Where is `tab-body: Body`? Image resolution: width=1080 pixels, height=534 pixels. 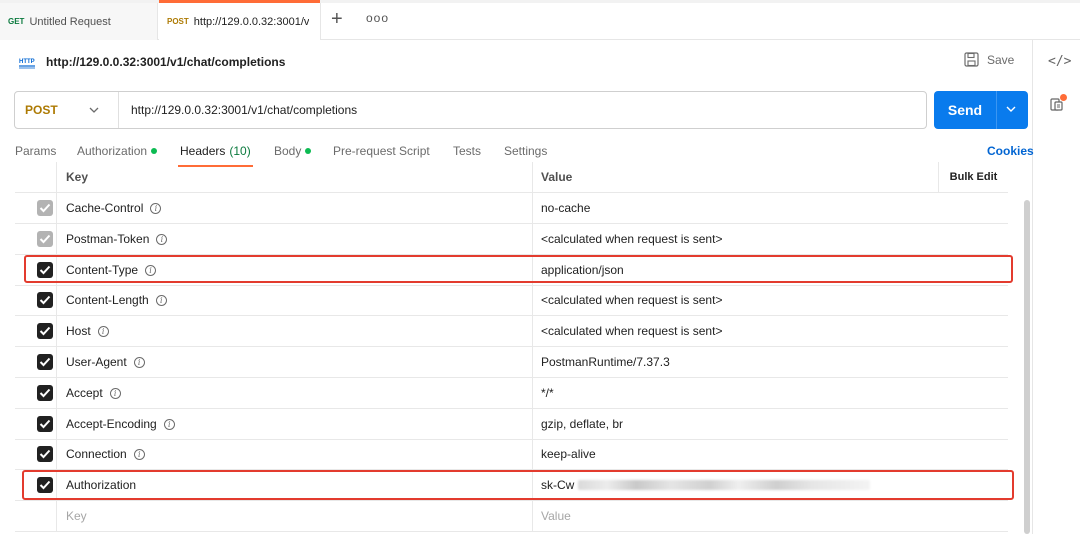
tab-body: Body is located at coordinates (293, 151).